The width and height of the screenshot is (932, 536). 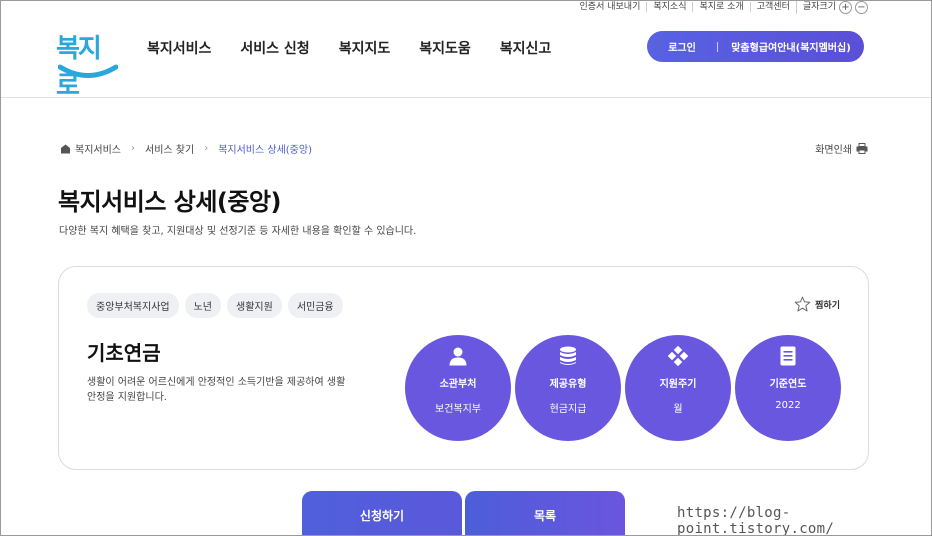 I want to click on font-size-minus-button: −, so click(x=861, y=7).